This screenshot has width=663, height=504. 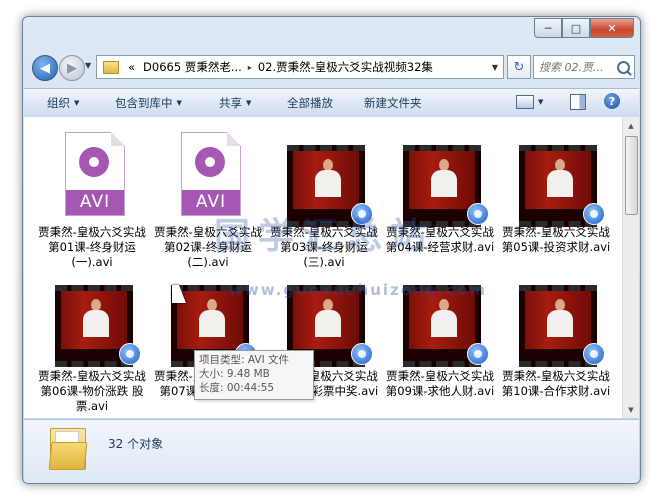 What do you see at coordinates (244, 360) in the screenshot?
I see `tooltip-type: 项目类型: AVI 文件` at bounding box center [244, 360].